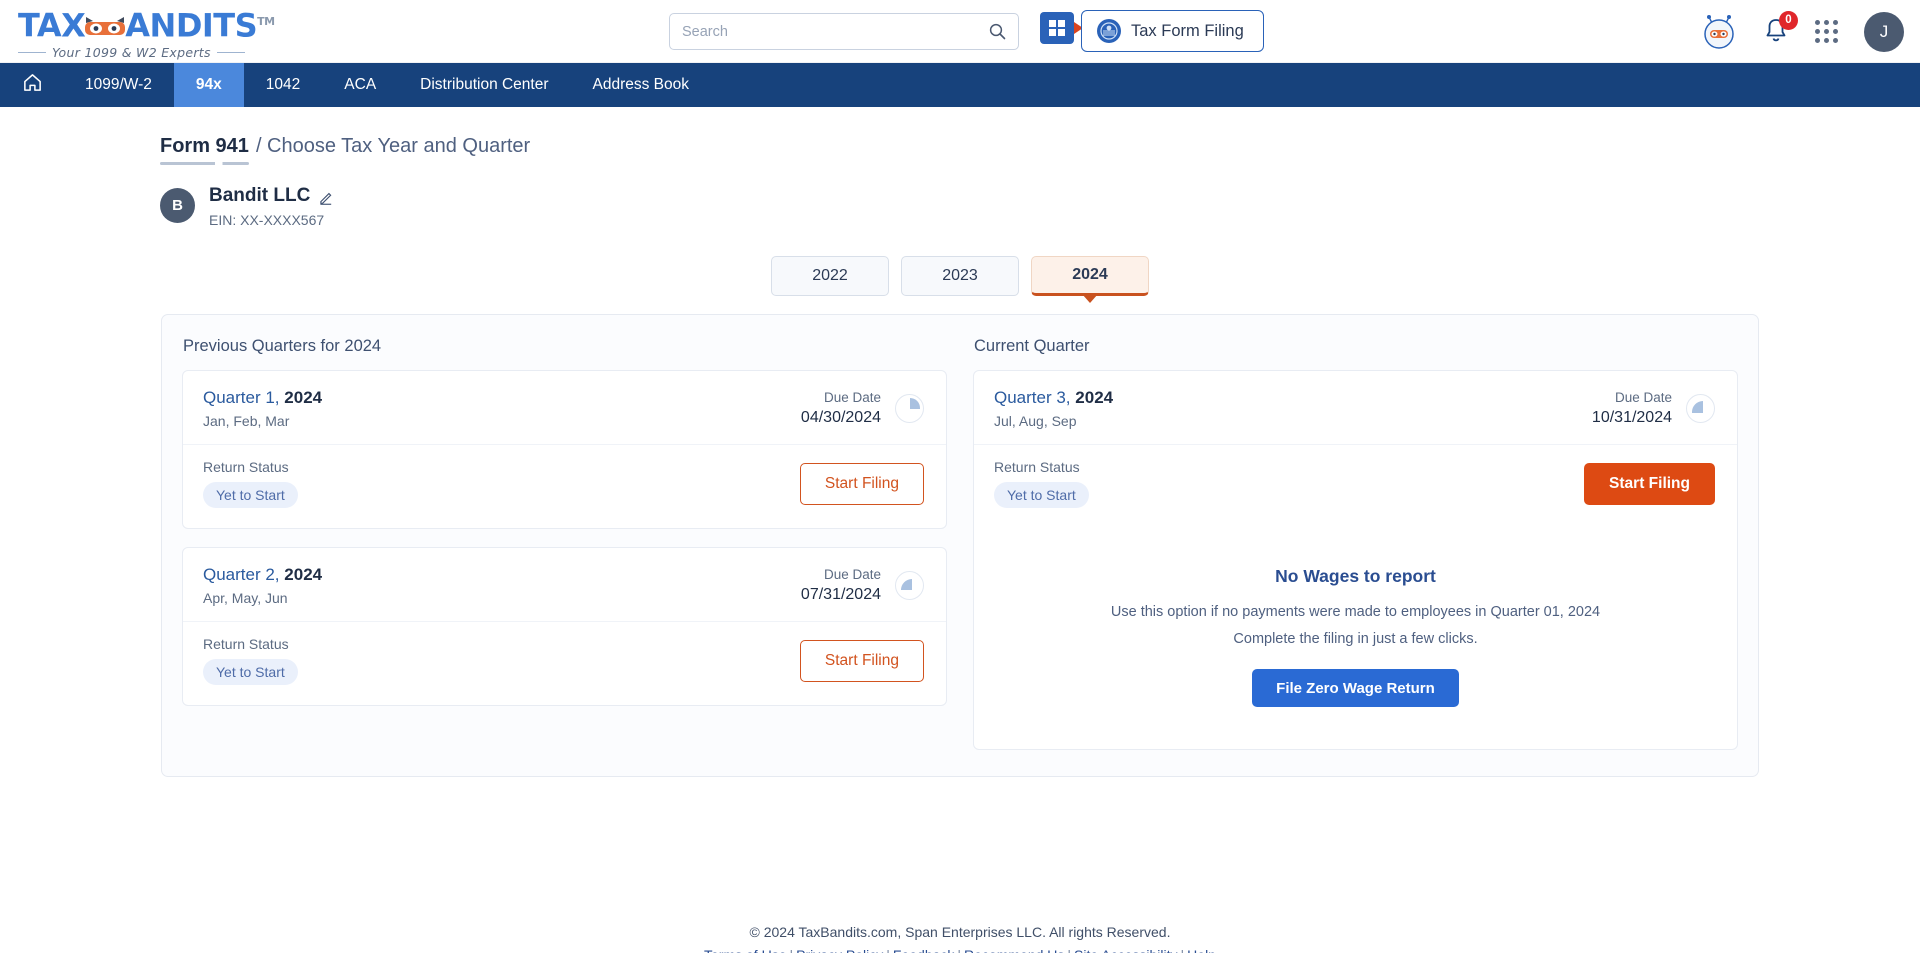 Image resolution: width=1920 pixels, height=953 pixels. Describe the element at coordinates (1057, 28) in the screenshot. I see `app-switch-icon` at that location.